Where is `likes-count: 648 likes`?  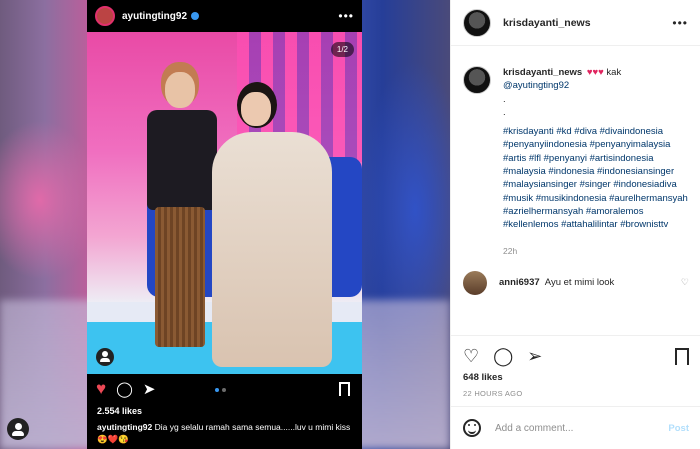
likes-count: 648 likes is located at coordinates (483, 377).